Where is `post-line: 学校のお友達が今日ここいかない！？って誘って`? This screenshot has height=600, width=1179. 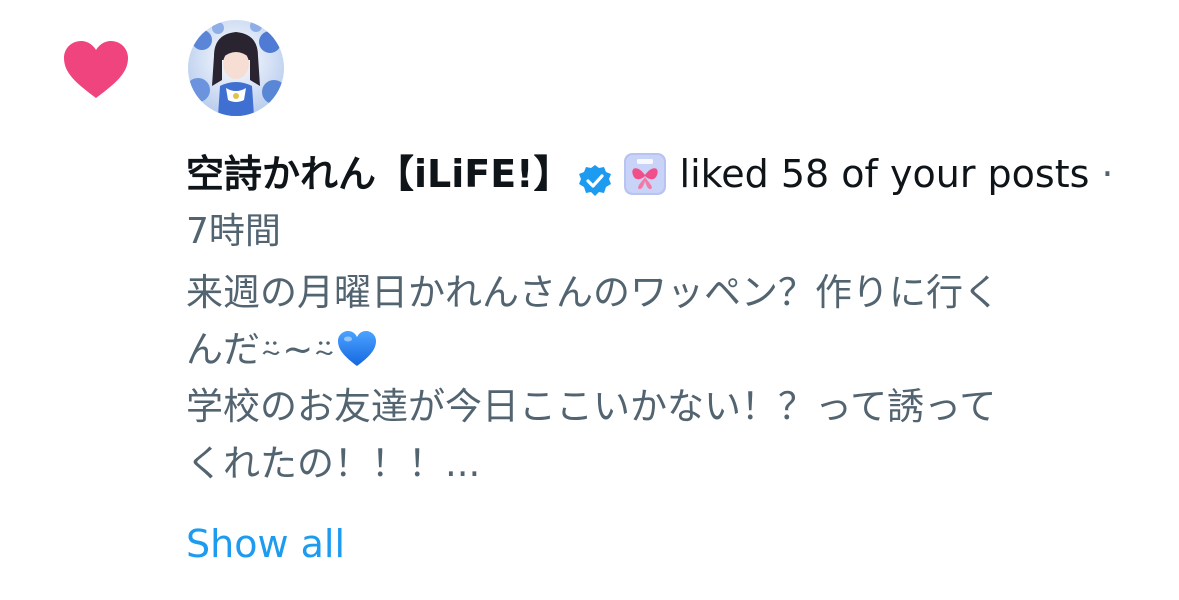
post-line: 学校のお友達が今日ここいかない！？って誘って is located at coordinates (591, 406).